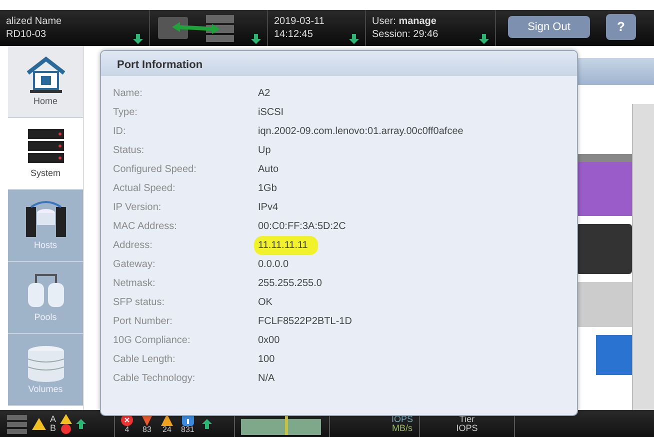  Describe the element at coordinates (417, 21) in the screenshot. I see `user-name: manage` at that location.